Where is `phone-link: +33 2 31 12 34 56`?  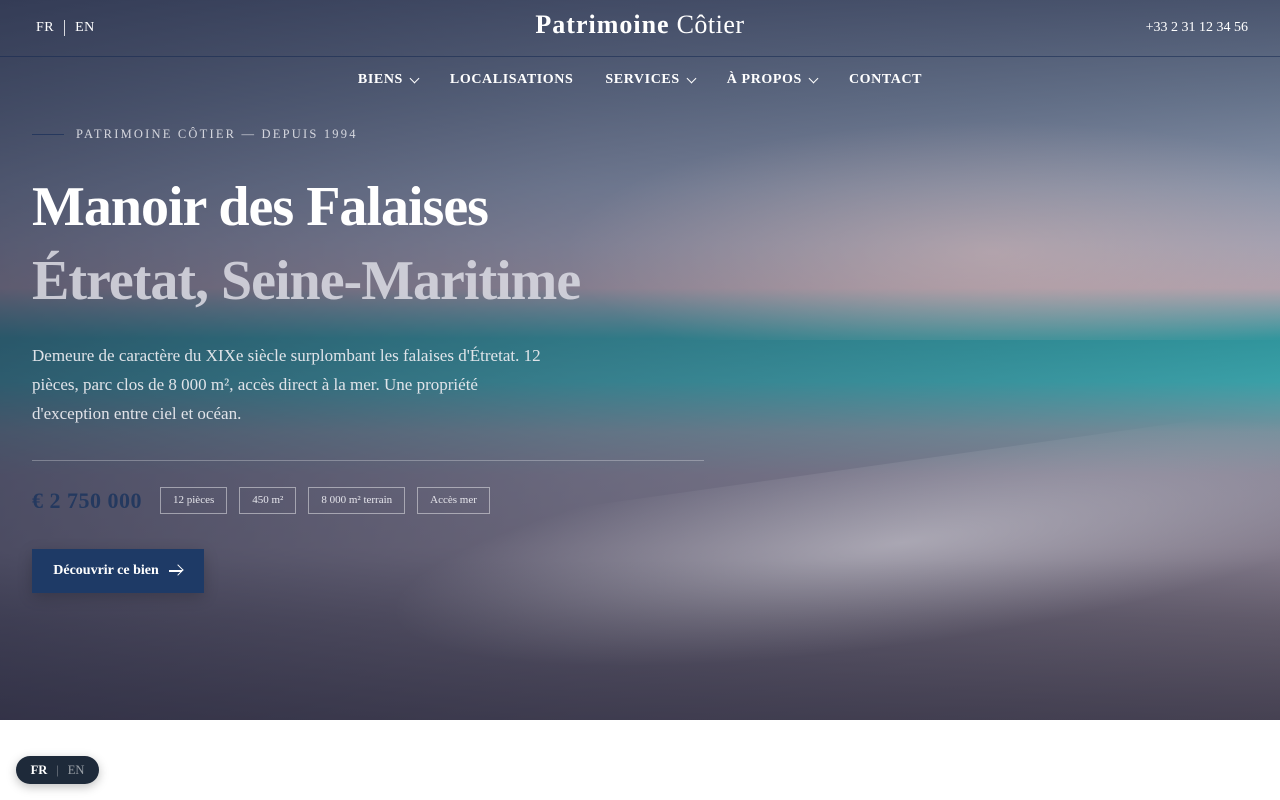
phone-link: +33 2 31 12 34 56 is located at coordinates (1197, 28).